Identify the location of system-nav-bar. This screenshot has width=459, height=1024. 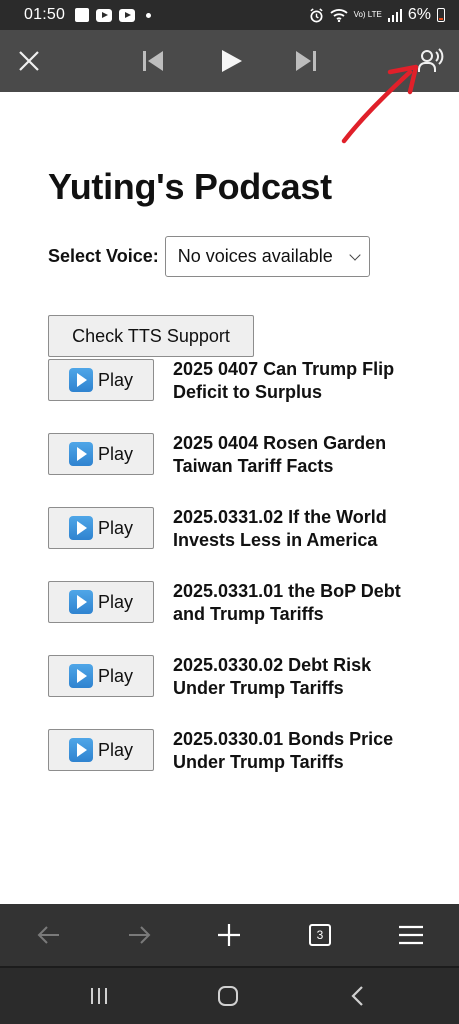
(229, 996).